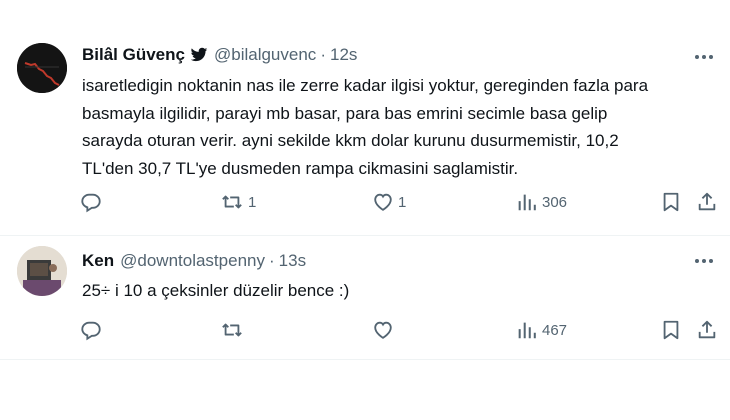 This screenshot has width=730, height=420. I want to click on tweet-header: Ken @downtolastpenny · 13s, so click(194, 261).